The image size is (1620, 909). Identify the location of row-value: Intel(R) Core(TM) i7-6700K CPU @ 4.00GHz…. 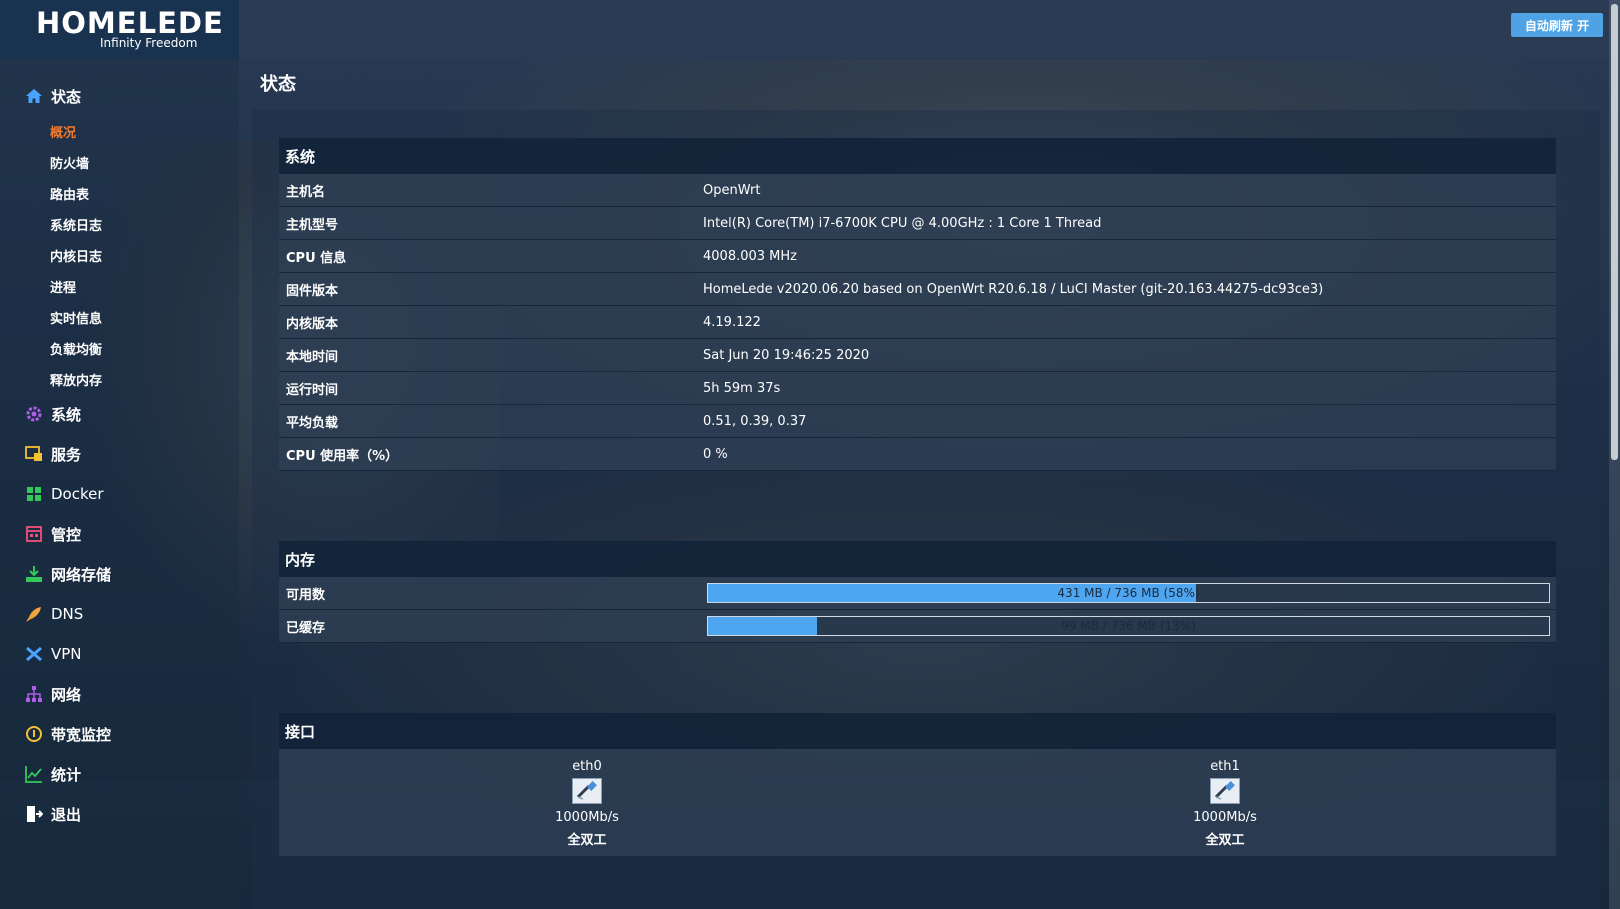
(902, 223).